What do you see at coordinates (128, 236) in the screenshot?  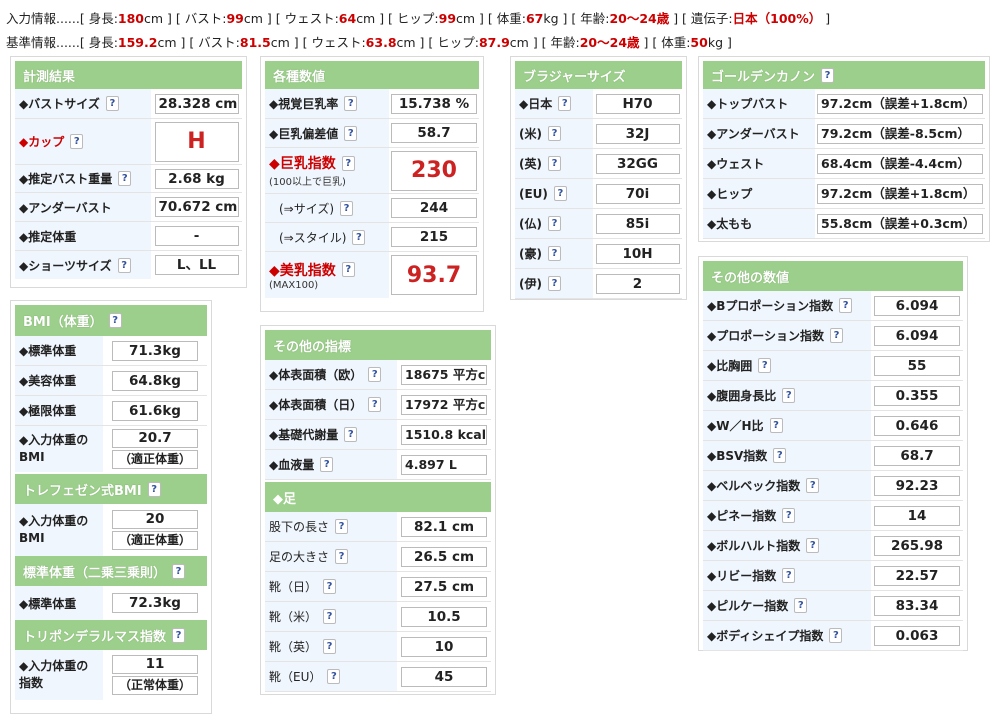 I see `table-row: ◆推定体重 -` at bounding box center [128, 236].